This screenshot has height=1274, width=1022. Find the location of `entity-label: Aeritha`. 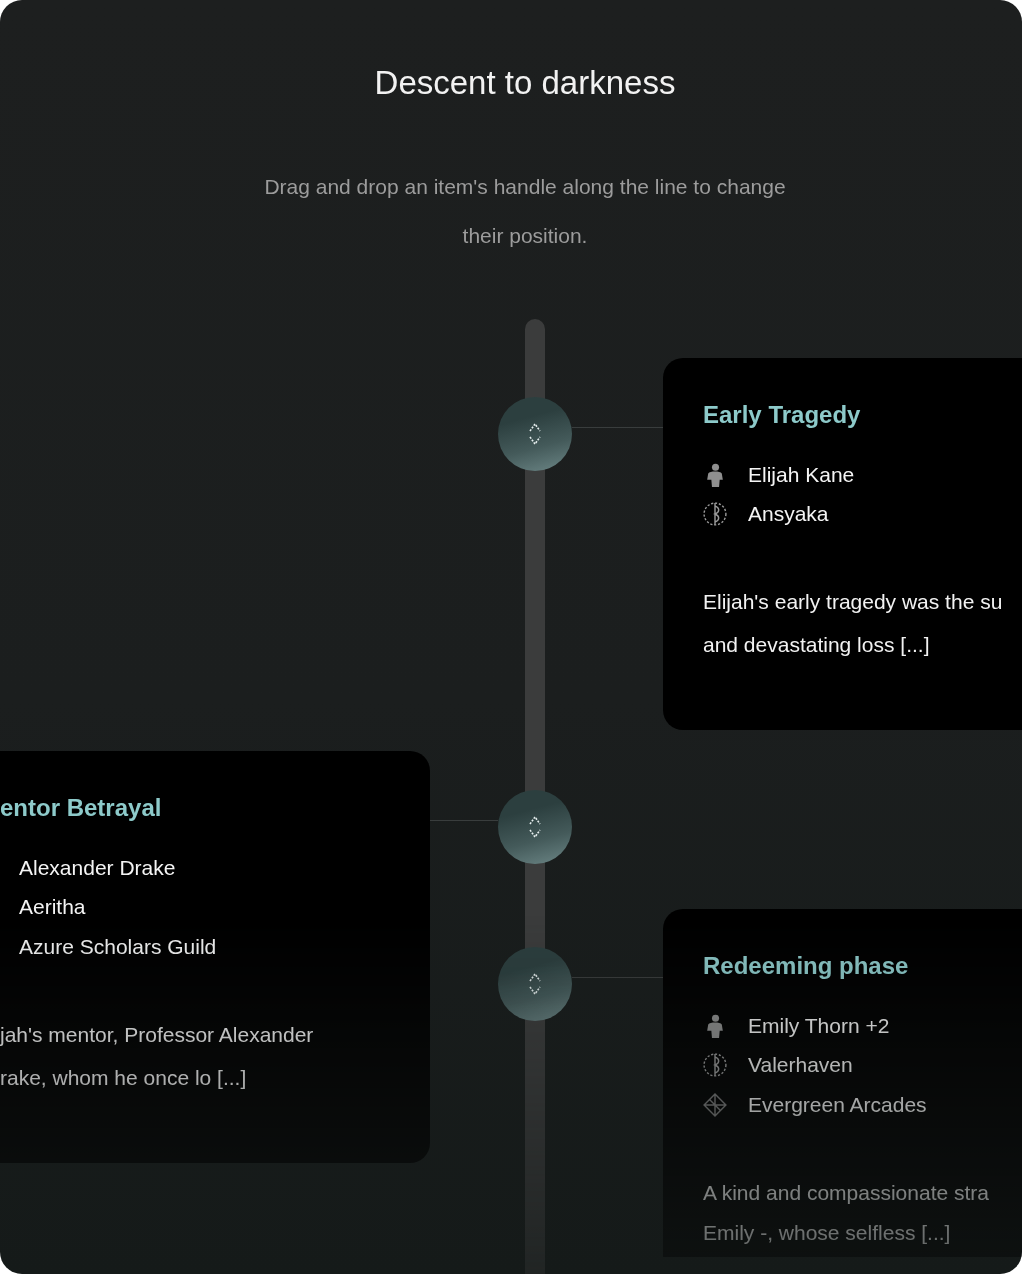

entity-label: Aeritha is located at coordinates (52, 907).